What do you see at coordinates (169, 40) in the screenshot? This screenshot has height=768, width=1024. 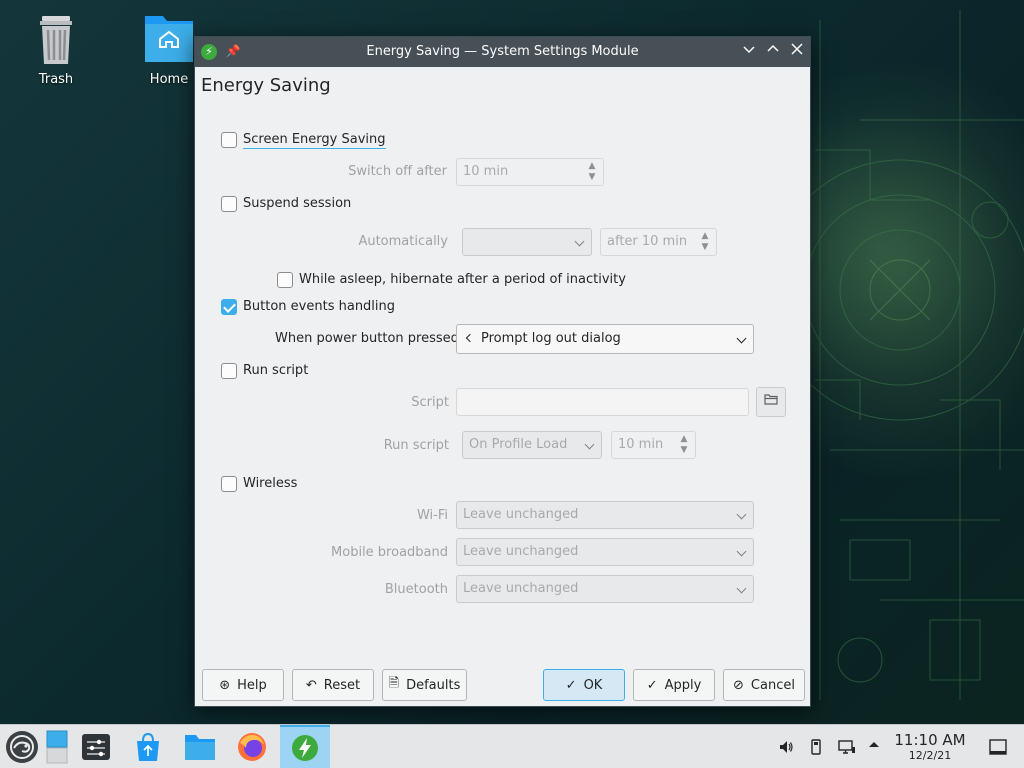 I see `home-folder-icon` at bounding box center [169, 40].